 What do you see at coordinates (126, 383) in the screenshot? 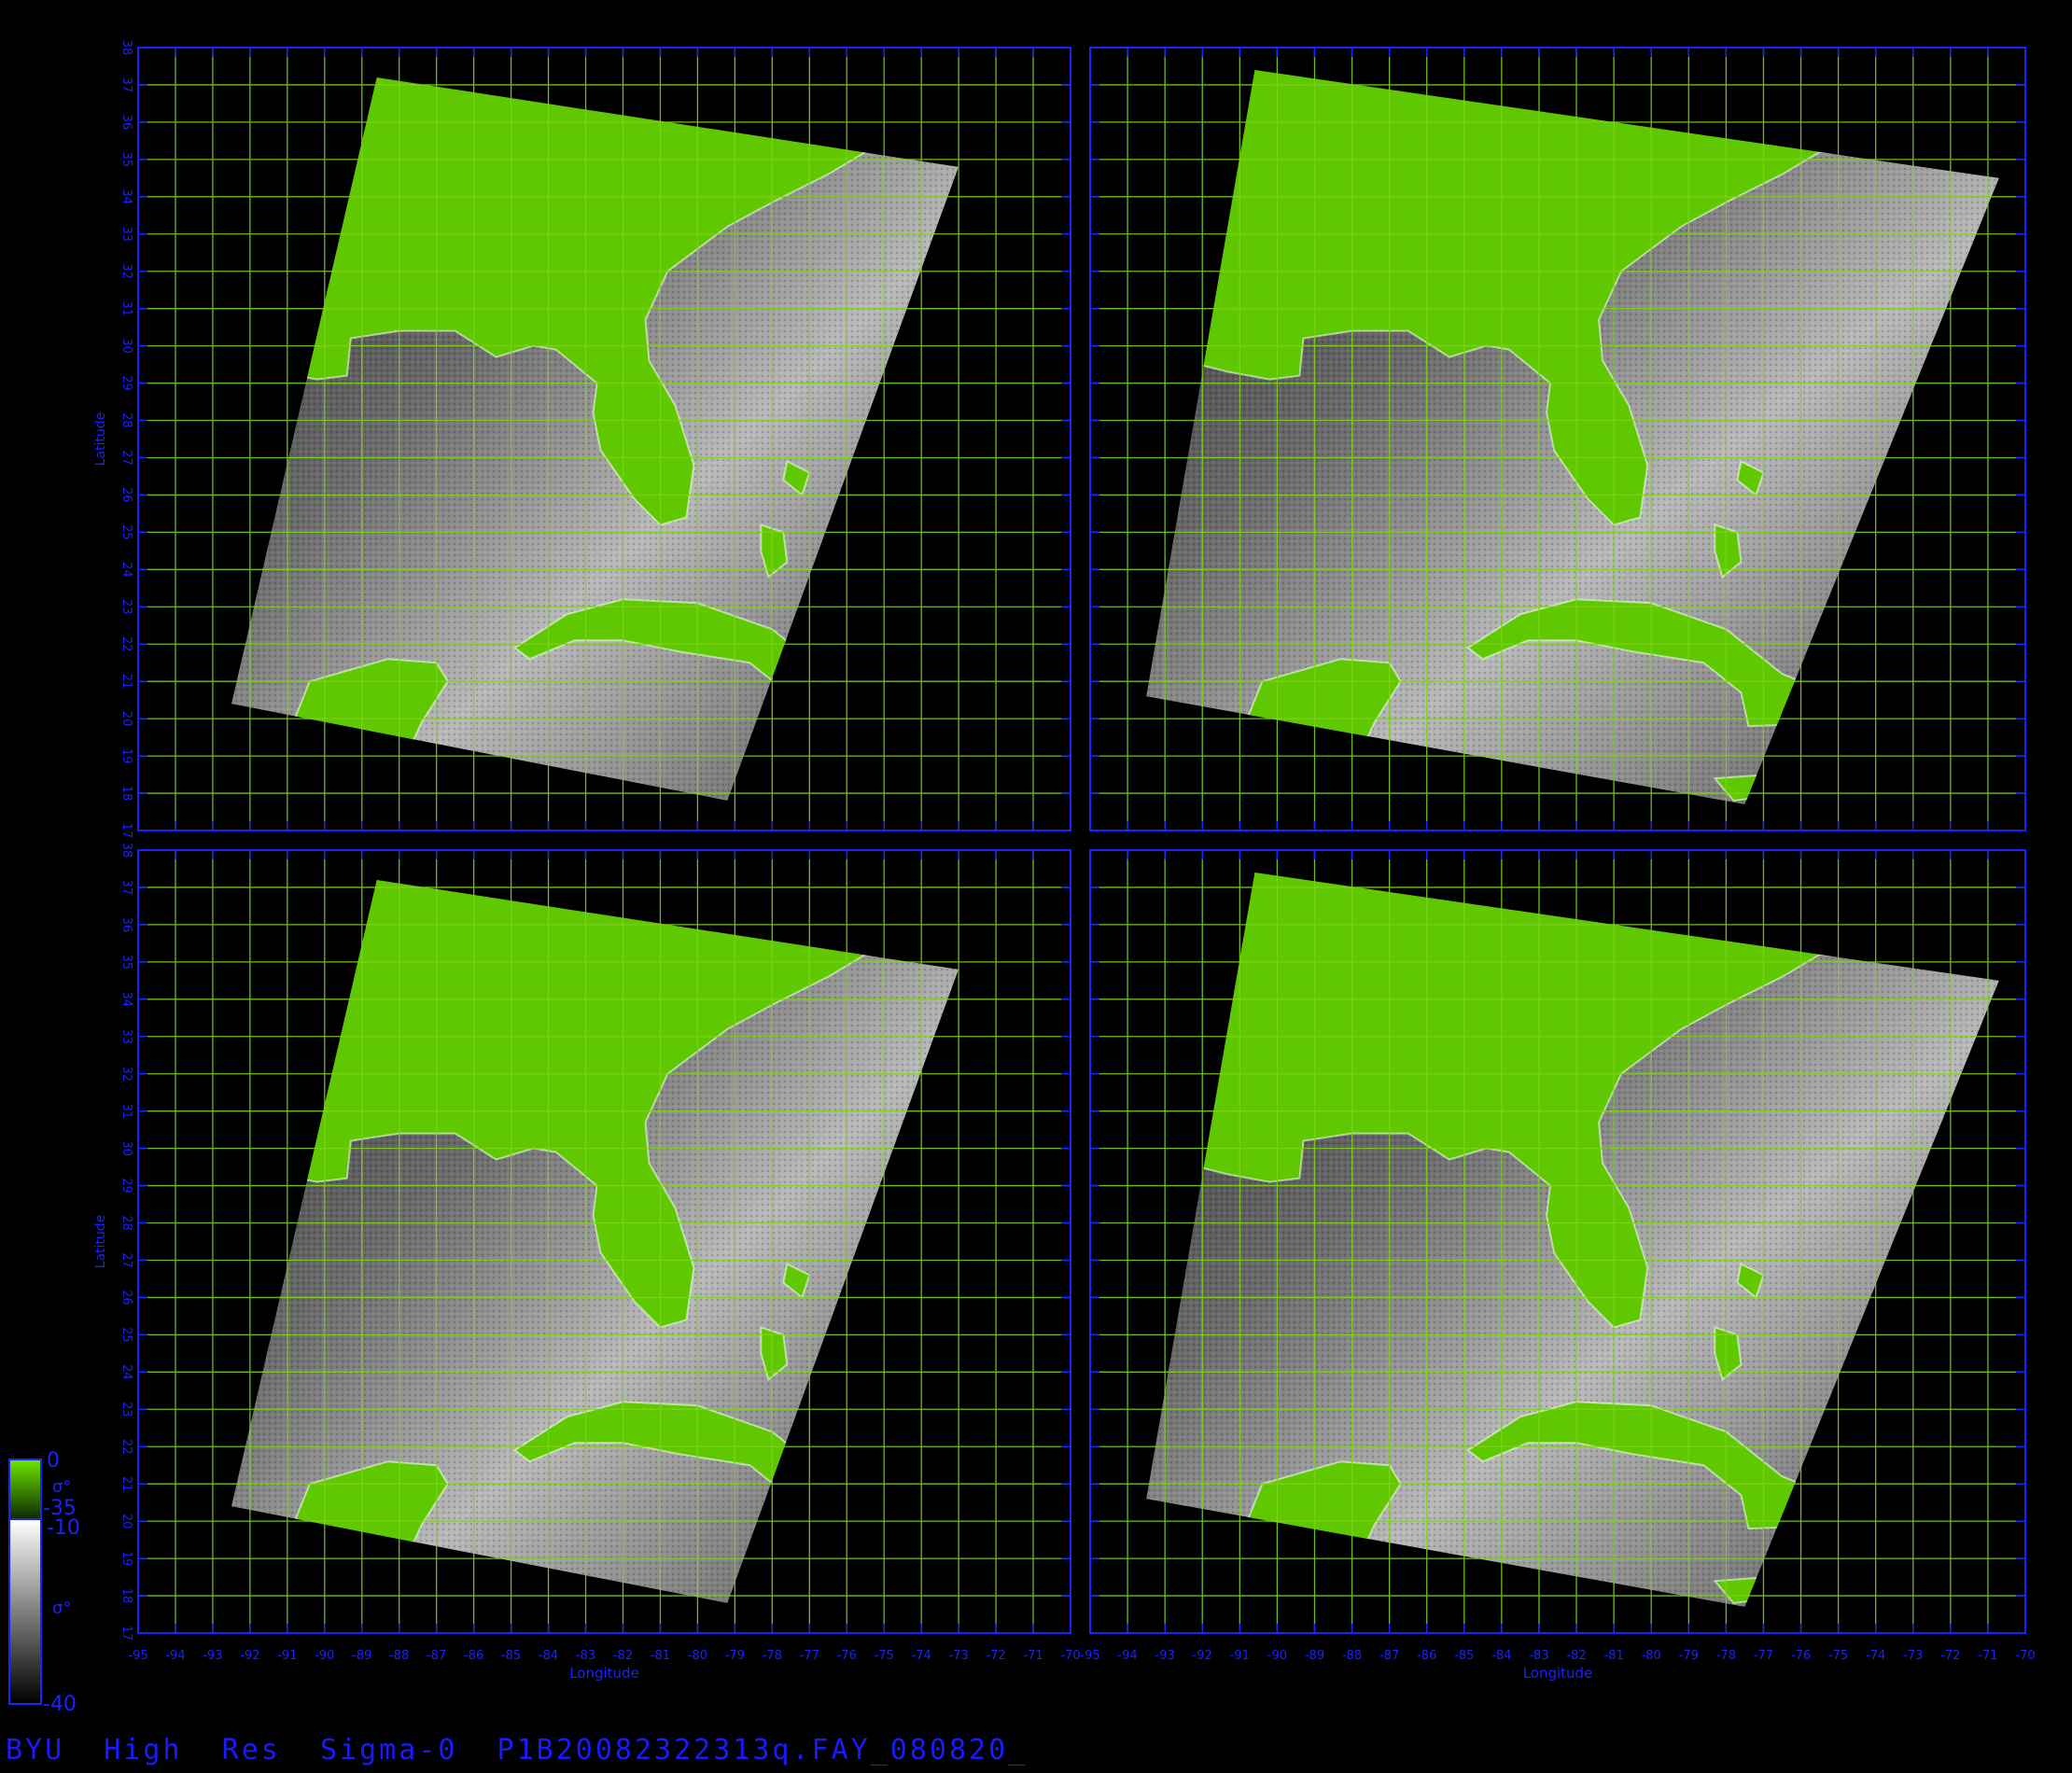
I see `lat-tick-label: 29` at bounding box center [126, 383].